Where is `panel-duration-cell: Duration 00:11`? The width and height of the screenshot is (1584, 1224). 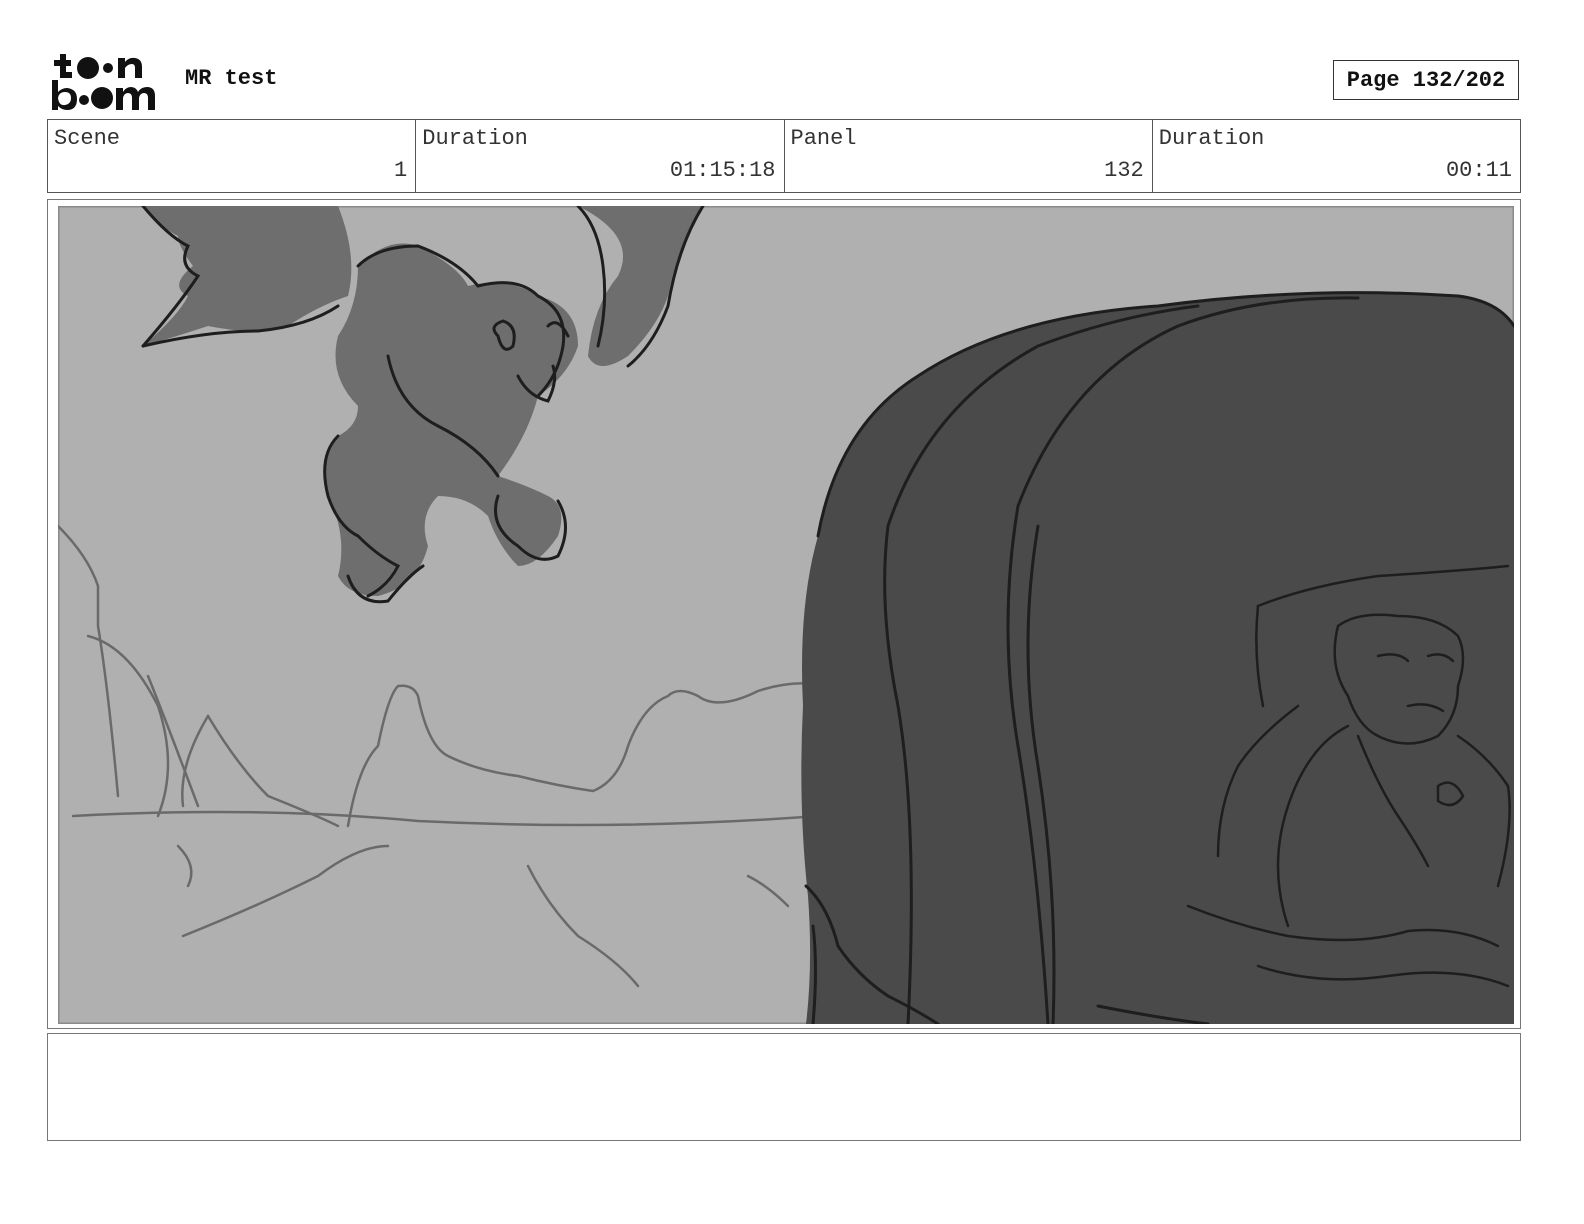
panel-duration-cell: Duration 00:11 is located at coordinates (1336, 156).